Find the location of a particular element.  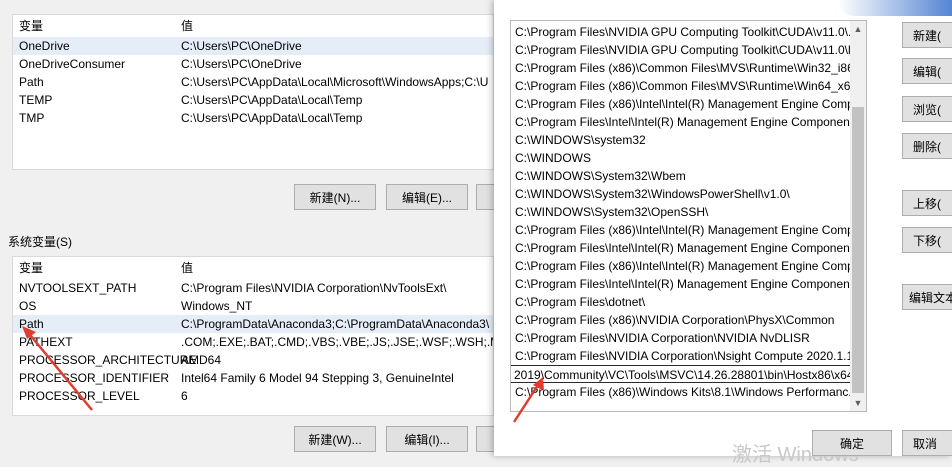

table-row: TEMP C:\Users\PC\AppData\Local\Temp is located at coordinates (253, 100).